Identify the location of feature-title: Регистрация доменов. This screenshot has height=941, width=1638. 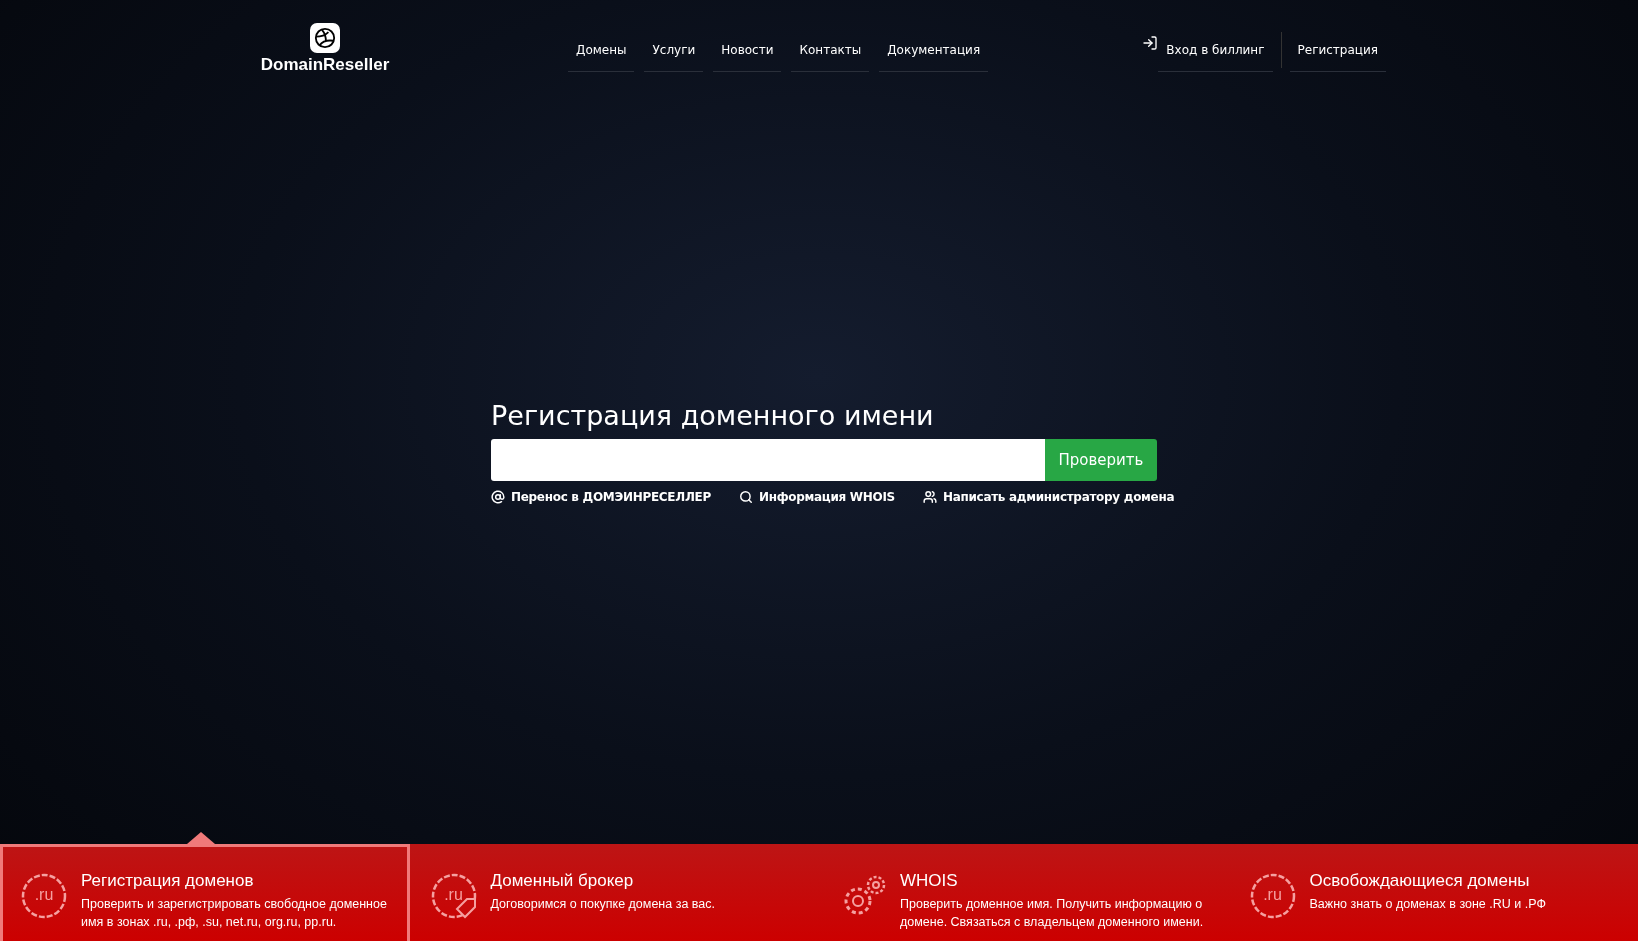
(168, 881).